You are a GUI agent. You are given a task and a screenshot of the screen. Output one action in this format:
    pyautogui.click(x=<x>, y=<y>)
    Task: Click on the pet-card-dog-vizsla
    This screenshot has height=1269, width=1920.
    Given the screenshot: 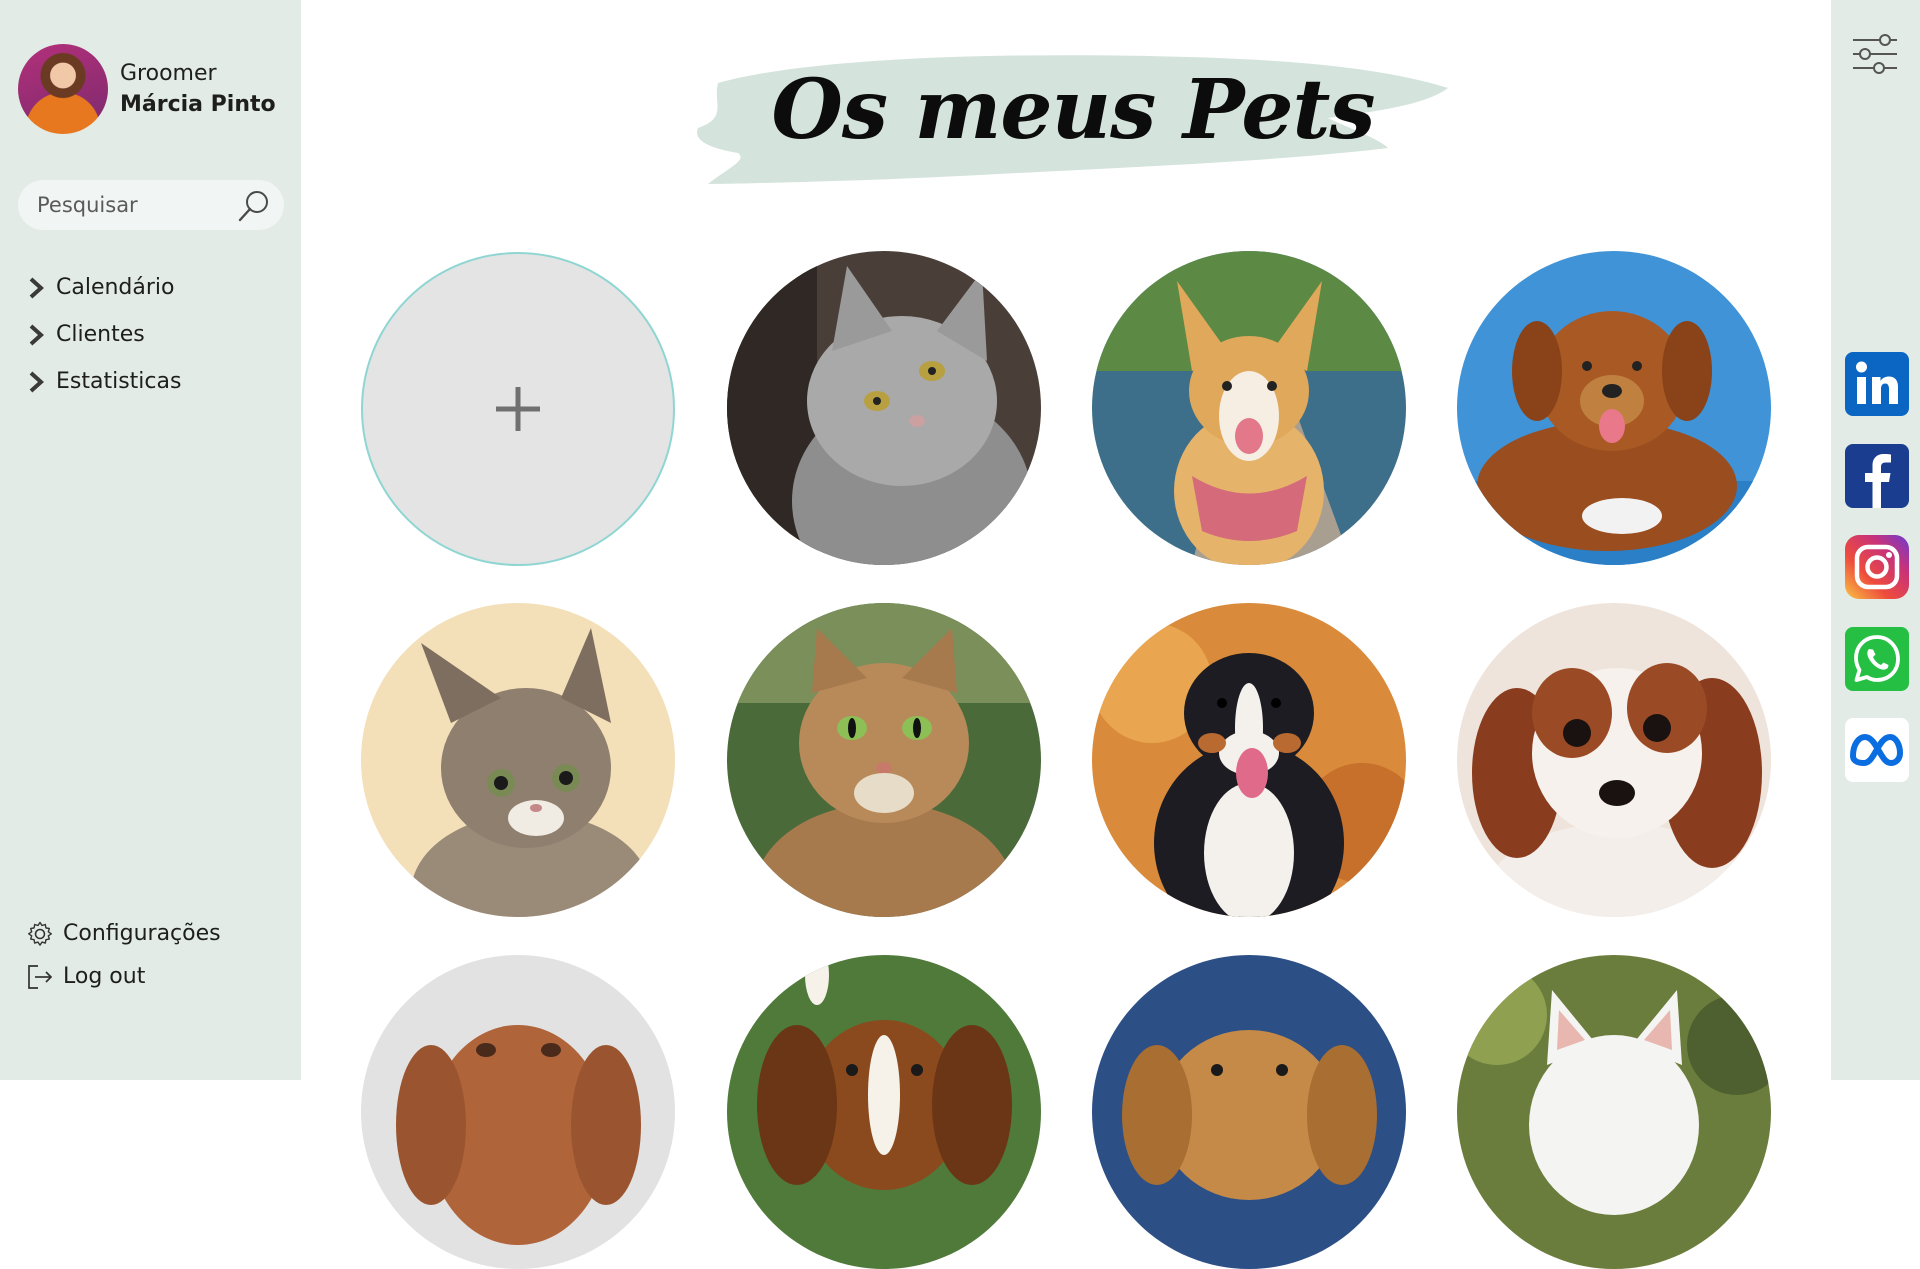 What is the action you would take?
    pyautogui.click(x=518, y=1112)
    